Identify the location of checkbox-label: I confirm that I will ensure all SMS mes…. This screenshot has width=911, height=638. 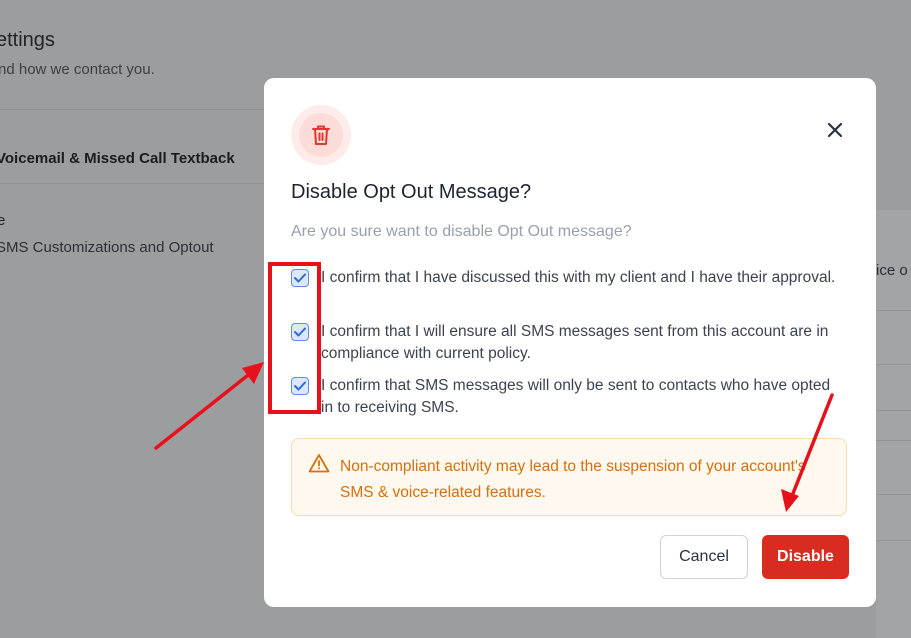
(575, 342).